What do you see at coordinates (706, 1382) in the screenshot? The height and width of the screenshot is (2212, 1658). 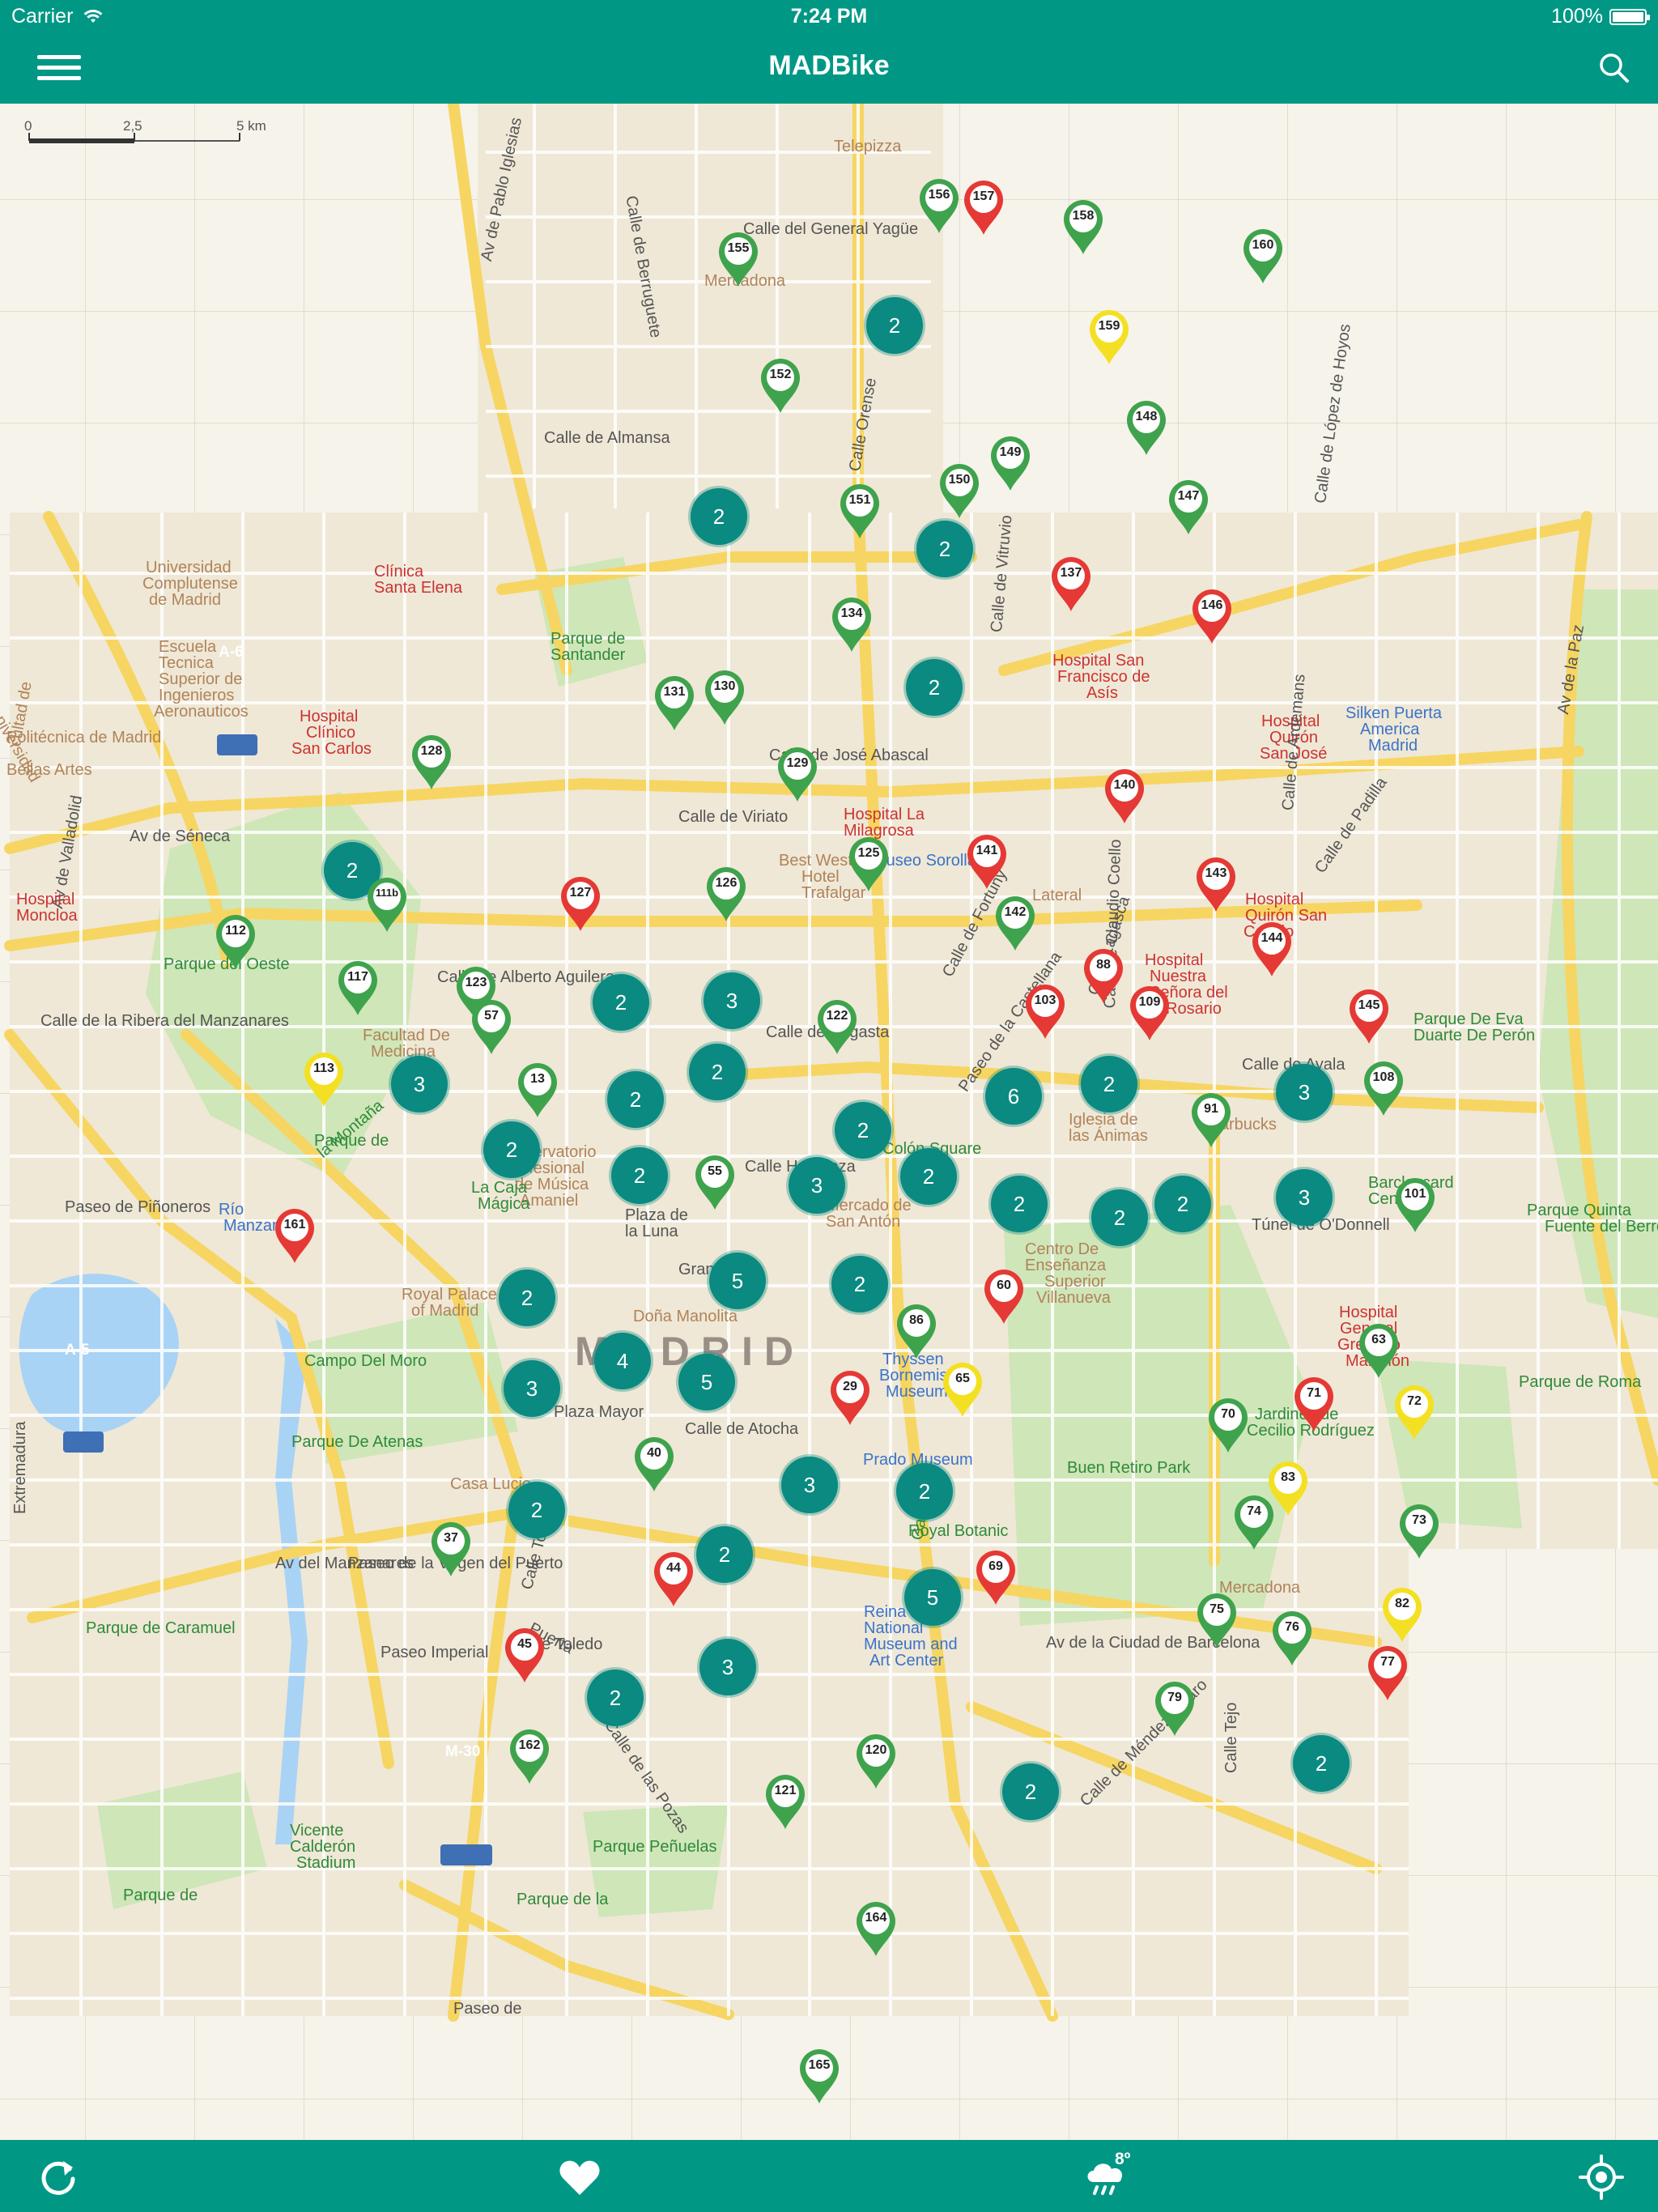 I see `station-cluster: 5` at bounding box center [706, 1382].